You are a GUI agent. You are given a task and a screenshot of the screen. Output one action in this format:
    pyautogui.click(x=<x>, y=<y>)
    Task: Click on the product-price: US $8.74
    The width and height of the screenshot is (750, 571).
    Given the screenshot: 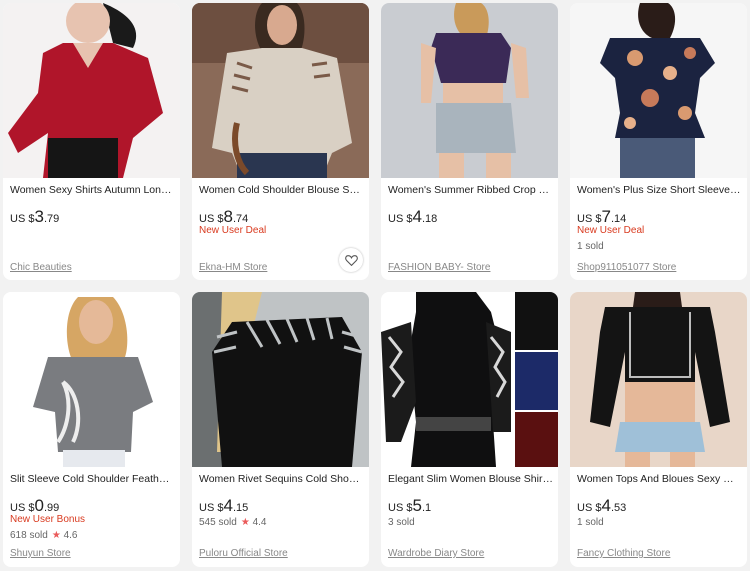 What is the action you would take?
    pyautogui.click(x=224, y=216)
    